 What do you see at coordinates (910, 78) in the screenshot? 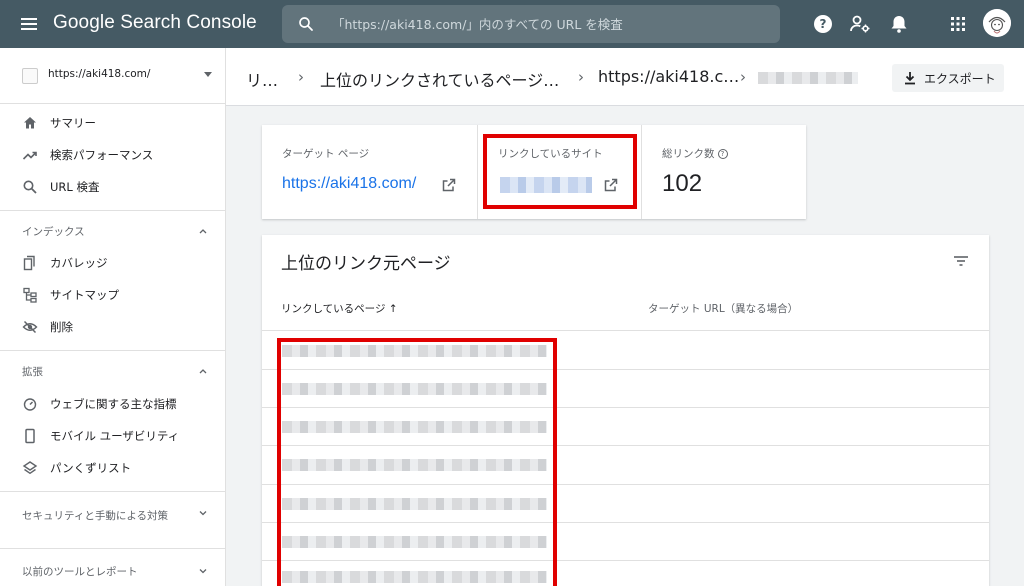
I see `download-icon` at bounding box center [910, 78].